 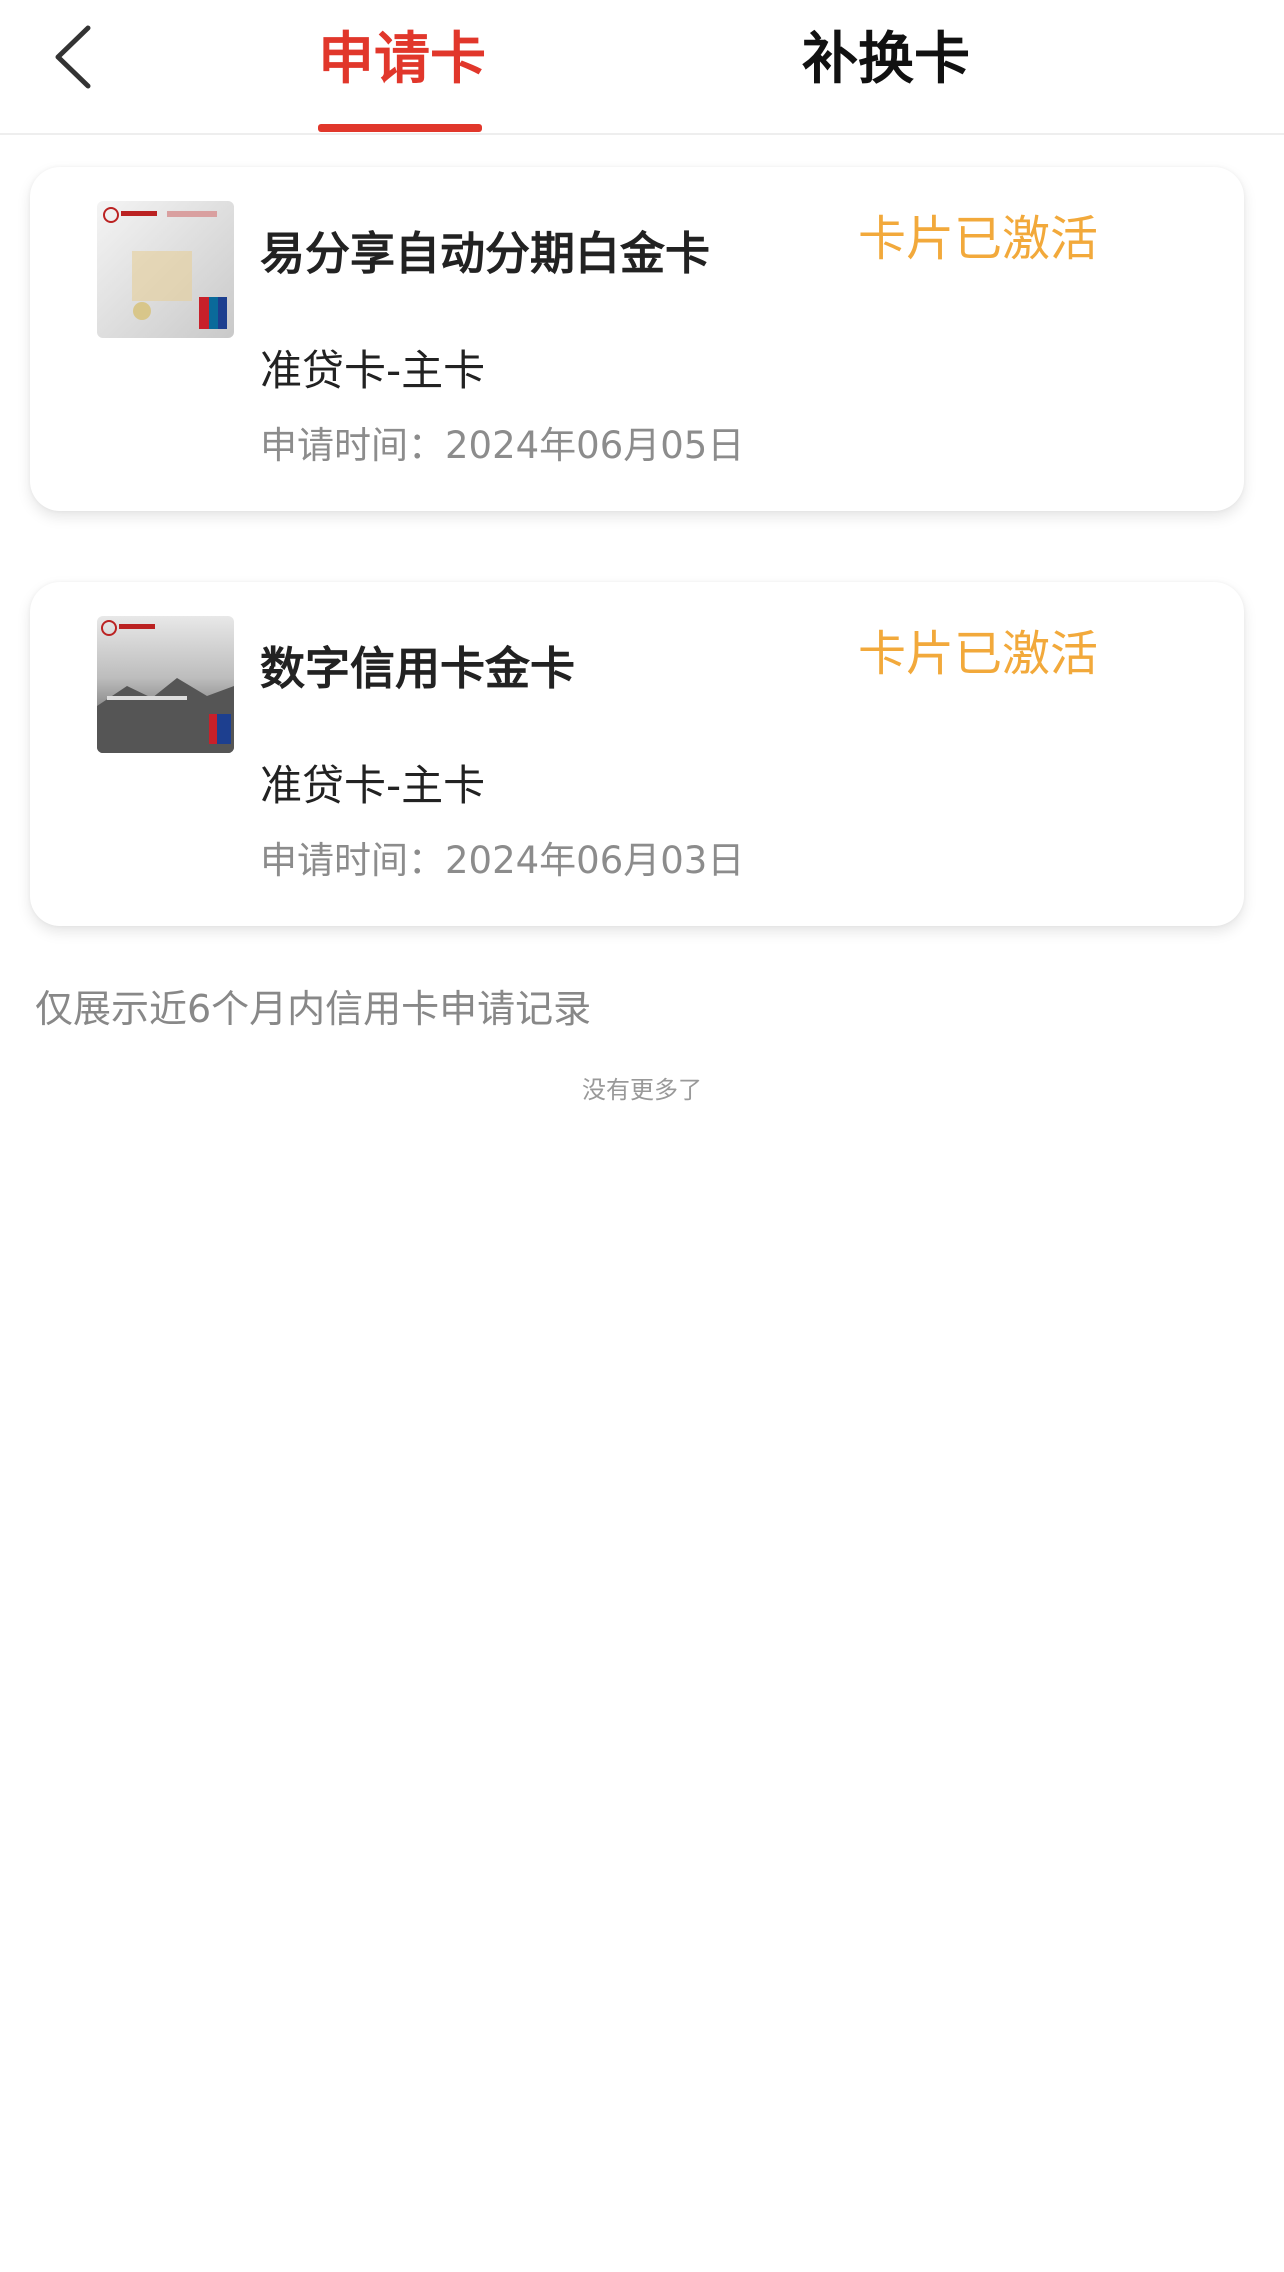 What do you see at coordinates (485, 253) in the screenshot?
I see `card-name: 易分享自动分期白金卡` at bounding box center [485, 253].